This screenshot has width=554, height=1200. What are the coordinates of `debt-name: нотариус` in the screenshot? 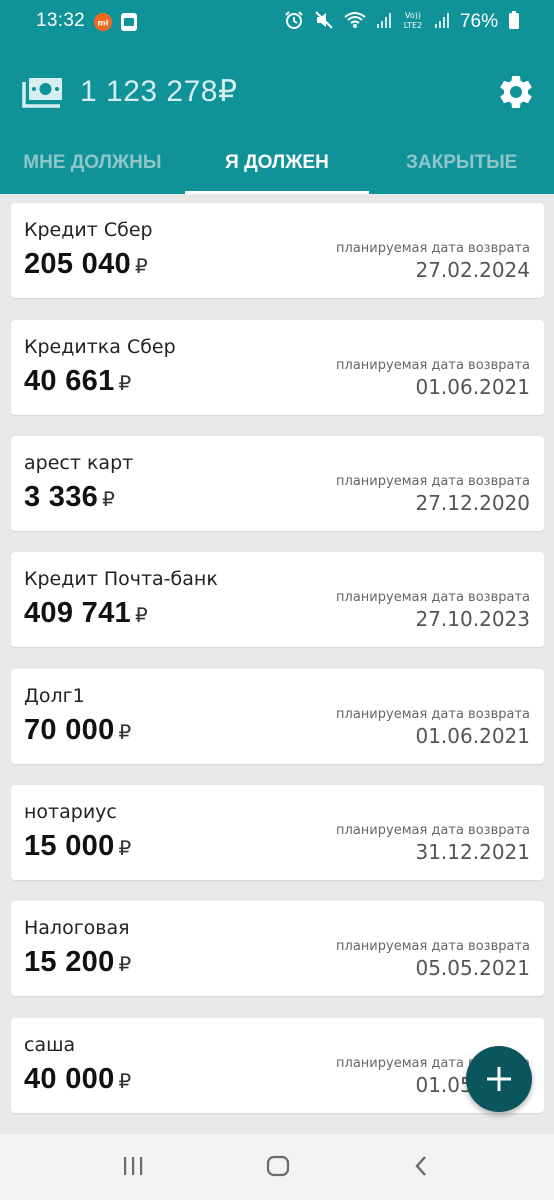 It's located at (70, 812).